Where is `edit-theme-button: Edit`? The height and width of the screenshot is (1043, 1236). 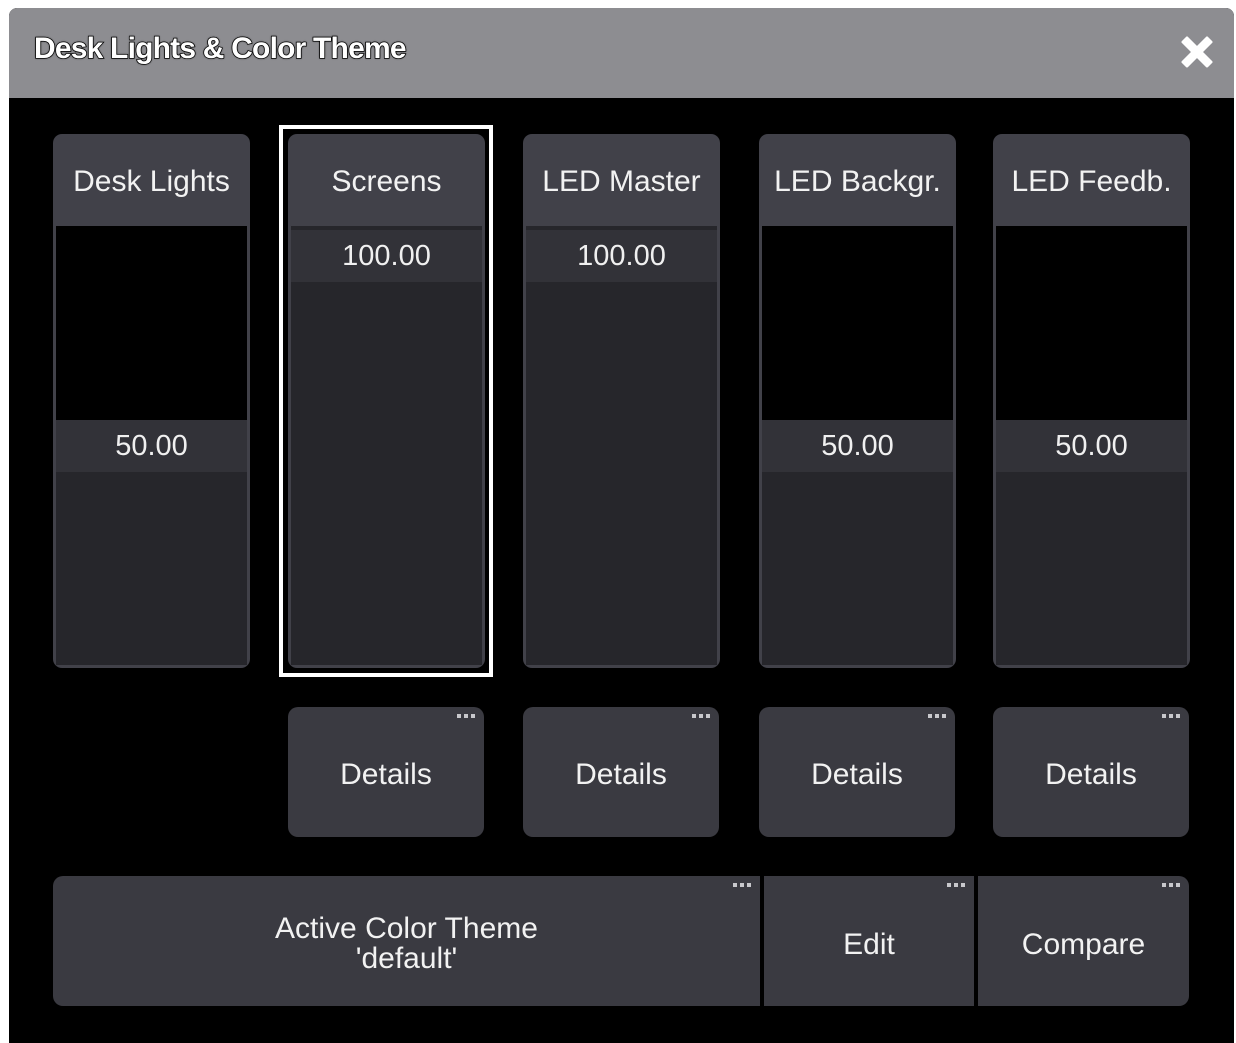 edit-theme-button: Edit is located at coordinates (869, 941).